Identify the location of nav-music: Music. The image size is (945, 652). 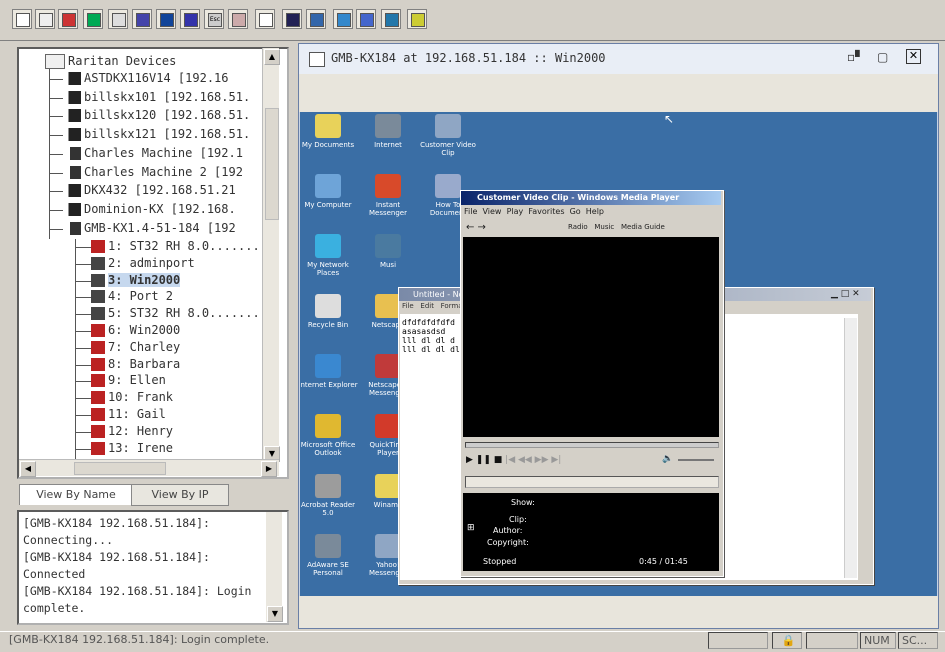
(604, 227).